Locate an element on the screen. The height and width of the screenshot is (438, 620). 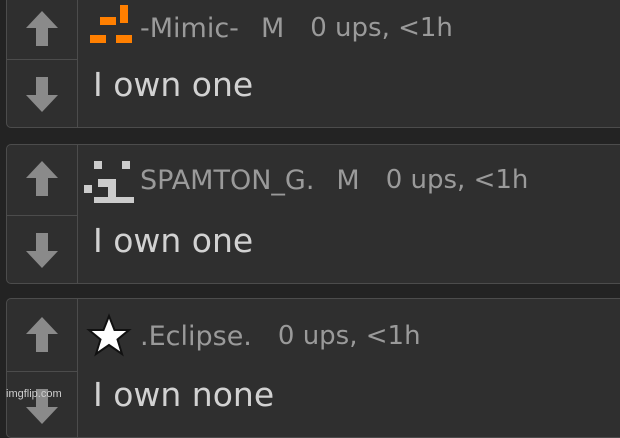
comment-header: .Eclipse. 0 ups, <1h is located at coordinates (249, 336).